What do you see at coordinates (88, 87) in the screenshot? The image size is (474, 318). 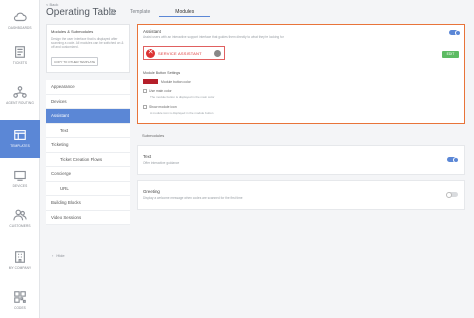 I see `menu-item-appearance: Appearance` at bounding box center [88, 87].